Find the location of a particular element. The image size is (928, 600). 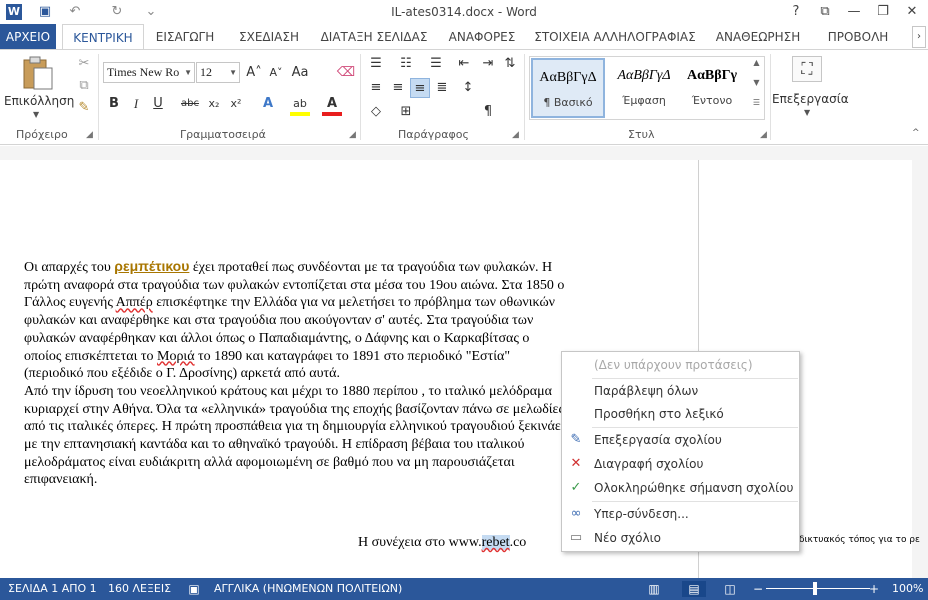

menu-item-delete-comment: ✕ Διαγραφή σχολίου is located at coordinates (680, 464).